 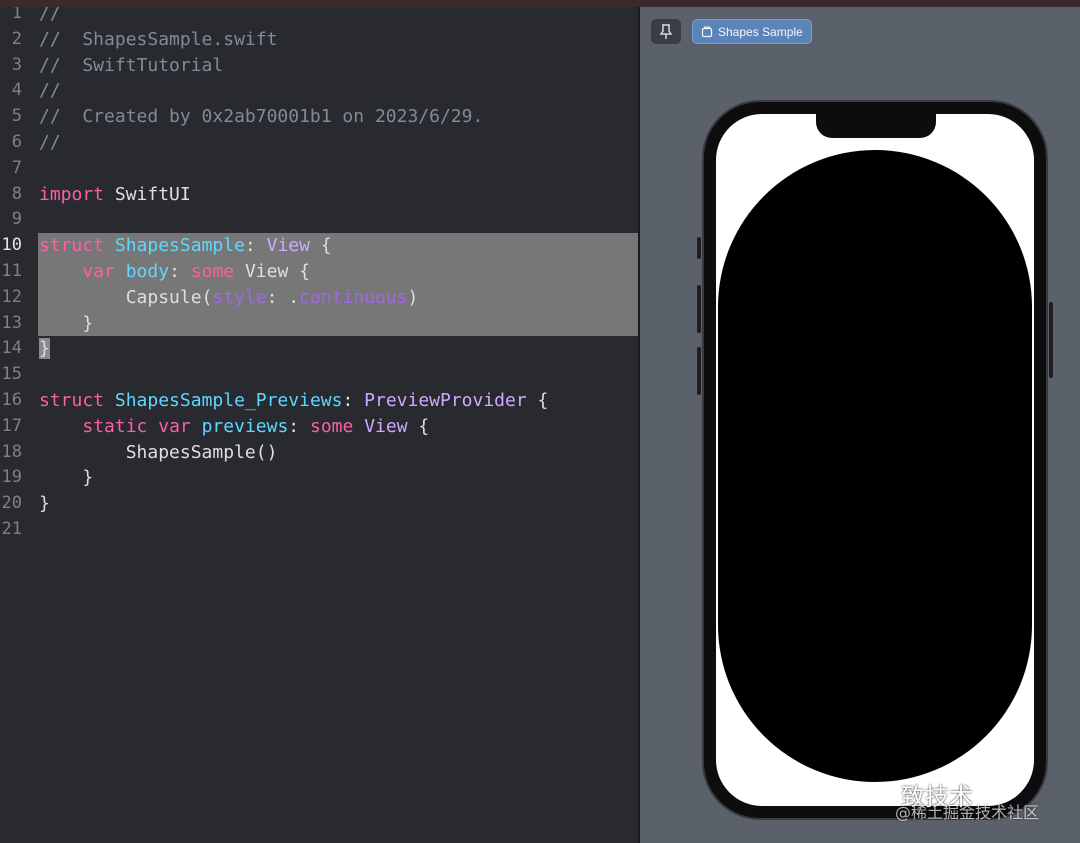 What do you see at coordinates (319, 375) in the screenshot?
I see `code-line: 15` at bounding box center [319, 375].